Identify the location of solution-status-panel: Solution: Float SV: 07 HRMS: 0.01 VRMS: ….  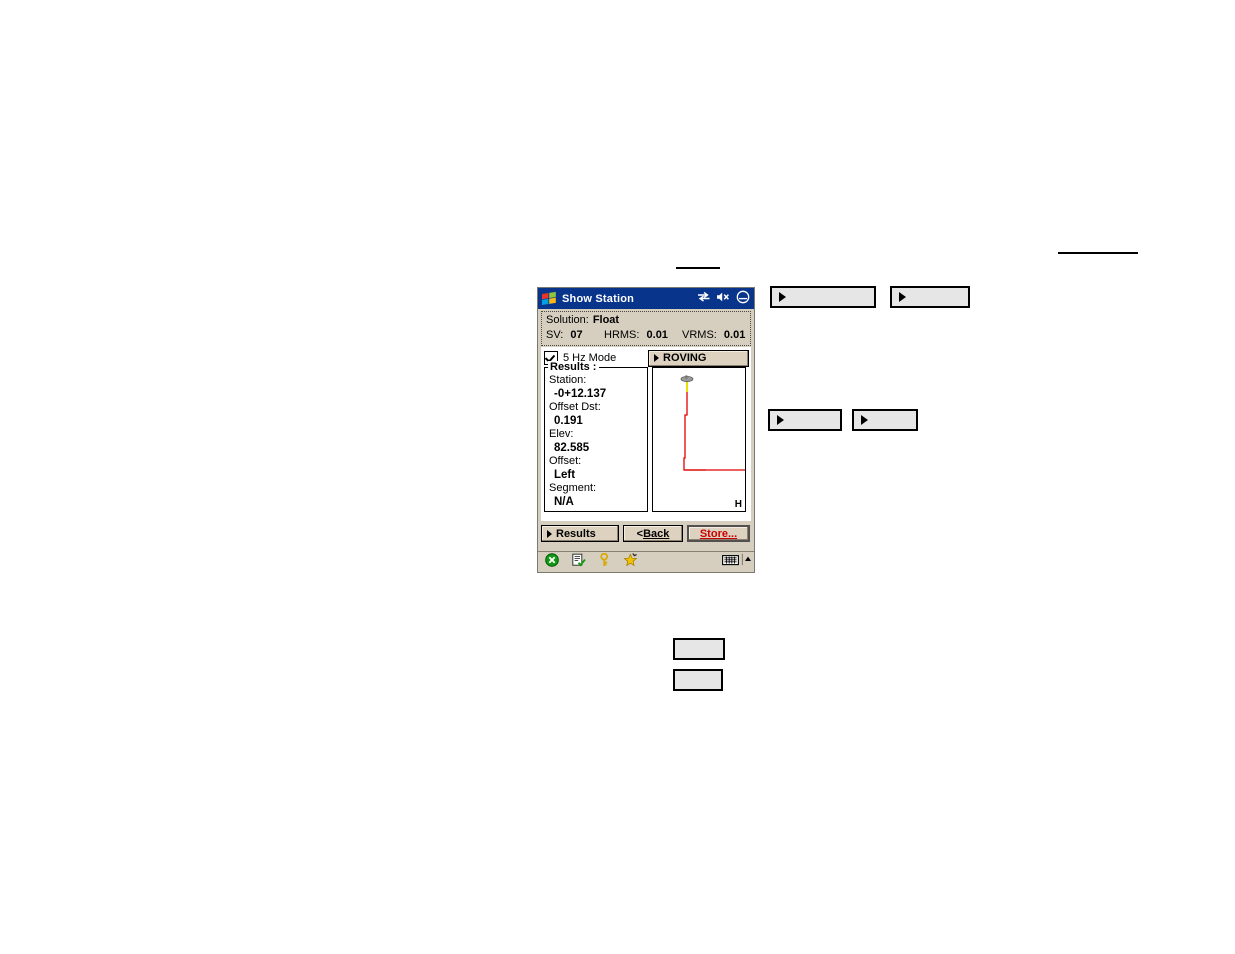
(646, 328).